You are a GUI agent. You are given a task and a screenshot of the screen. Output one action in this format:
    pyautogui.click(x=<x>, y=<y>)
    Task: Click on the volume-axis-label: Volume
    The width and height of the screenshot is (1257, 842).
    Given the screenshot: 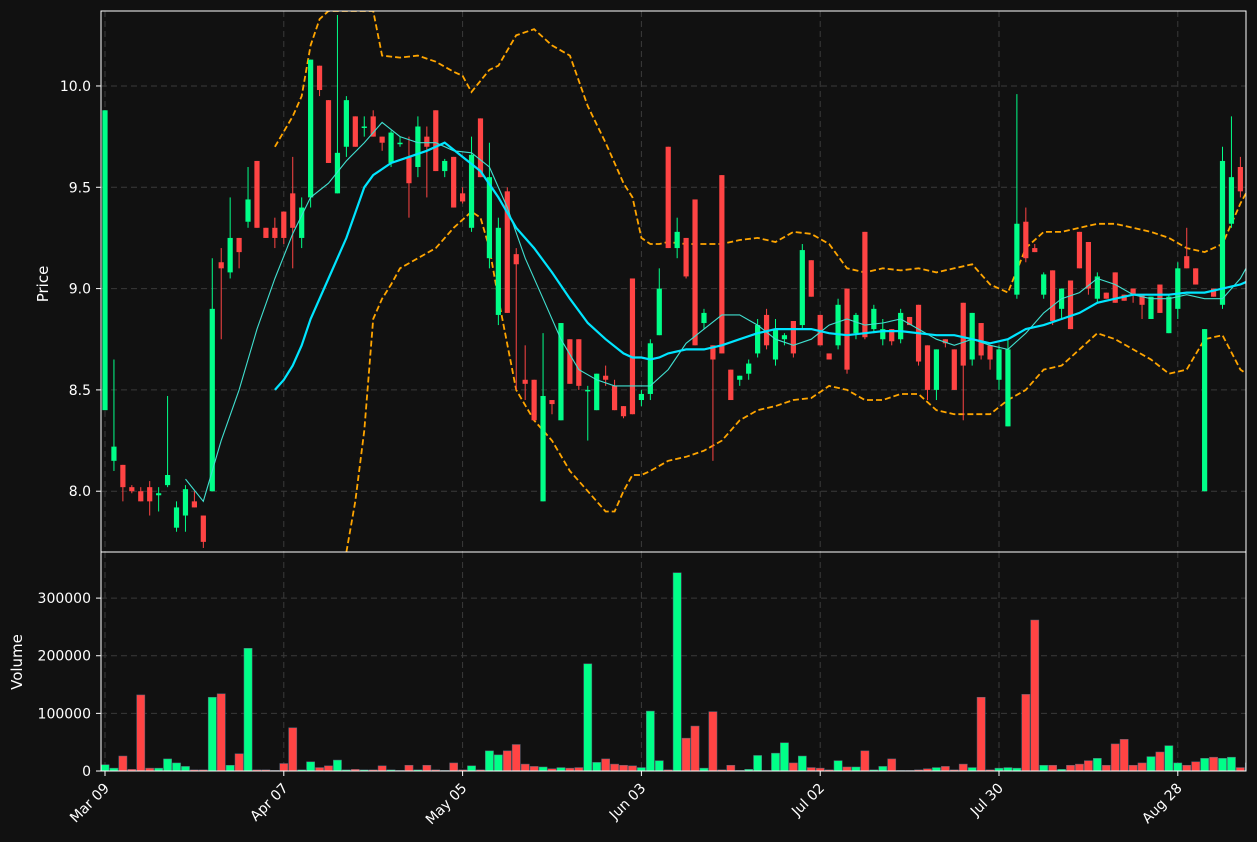 What is the action you would take?
    pyautogui.click(x=17, y=662)
    